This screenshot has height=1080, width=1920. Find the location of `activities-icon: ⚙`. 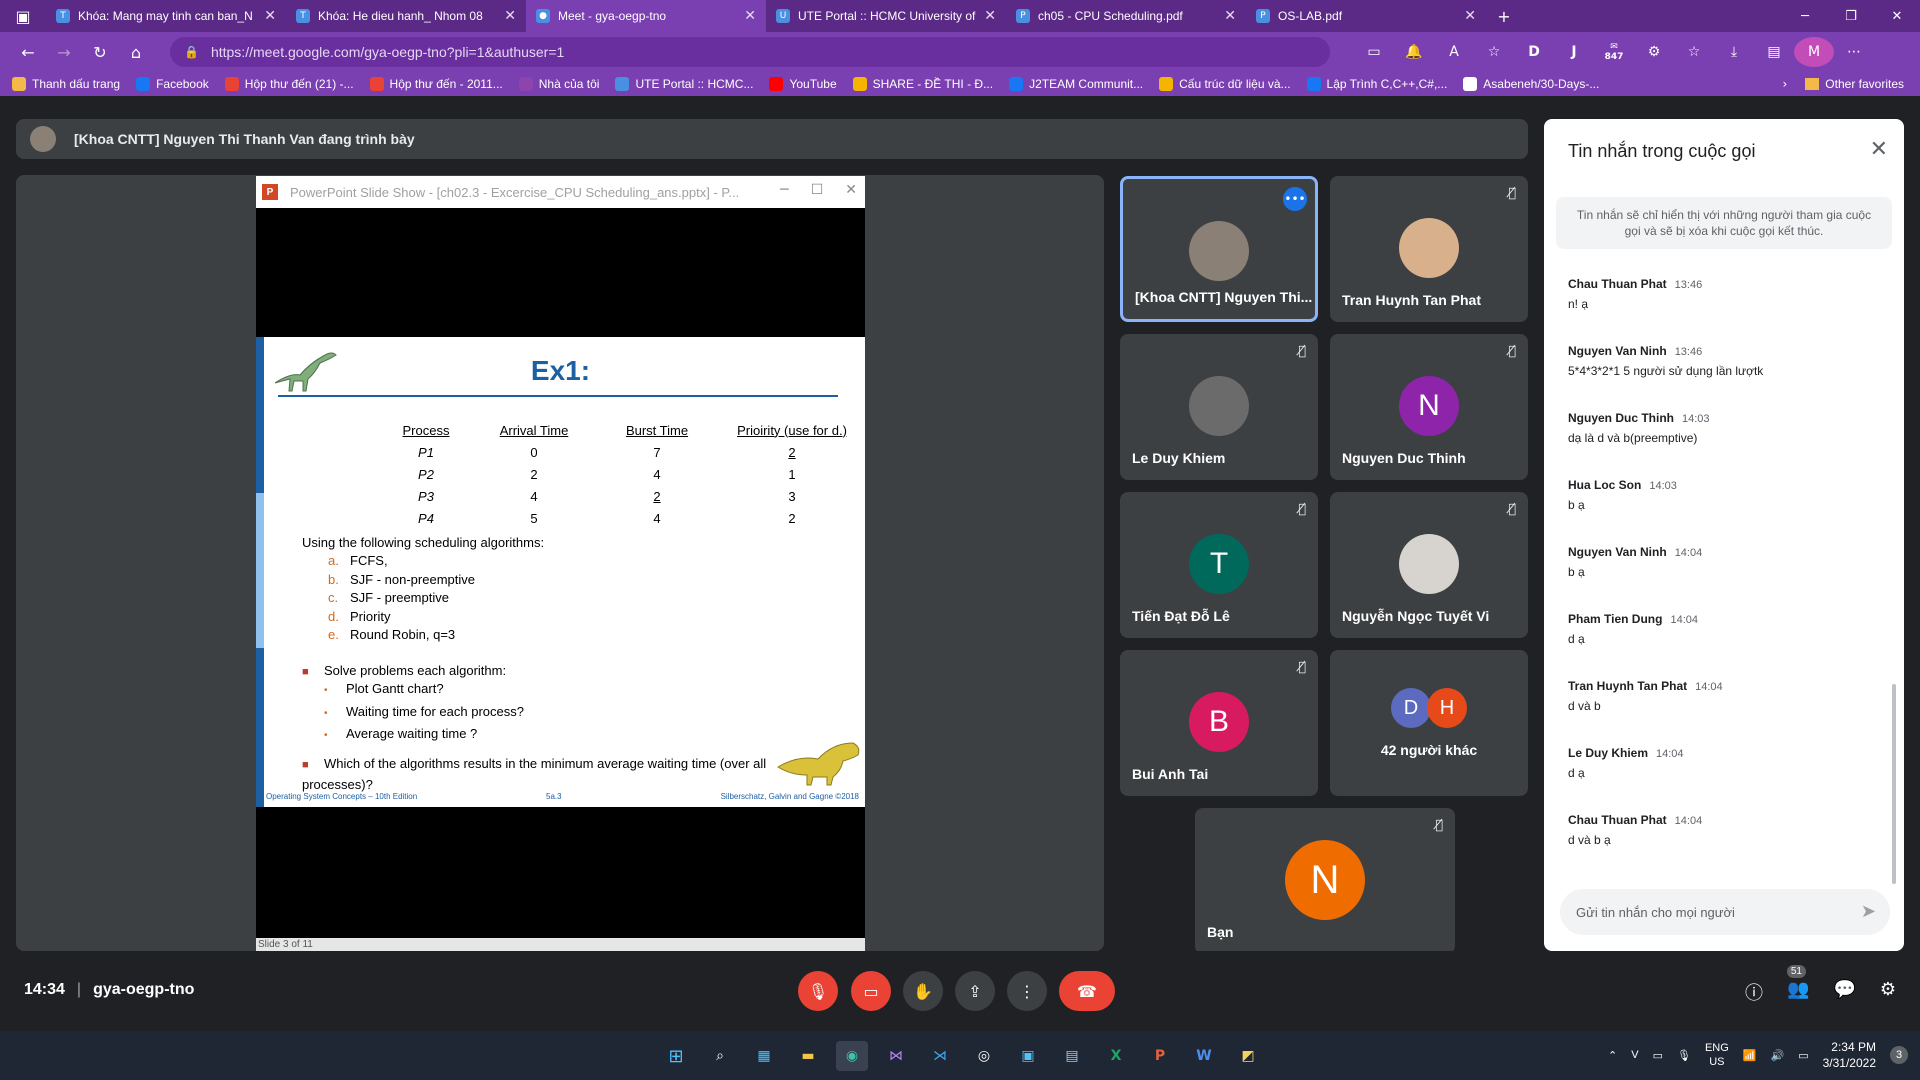

activities-icon: ⚙ is located at coordinates (1888, 992).